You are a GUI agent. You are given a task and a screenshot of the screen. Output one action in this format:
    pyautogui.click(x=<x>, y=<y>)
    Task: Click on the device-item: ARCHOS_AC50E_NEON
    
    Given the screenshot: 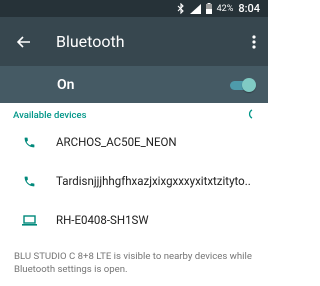 What is the action you would take?
    pyautogui.click(x=134, y=142)
    